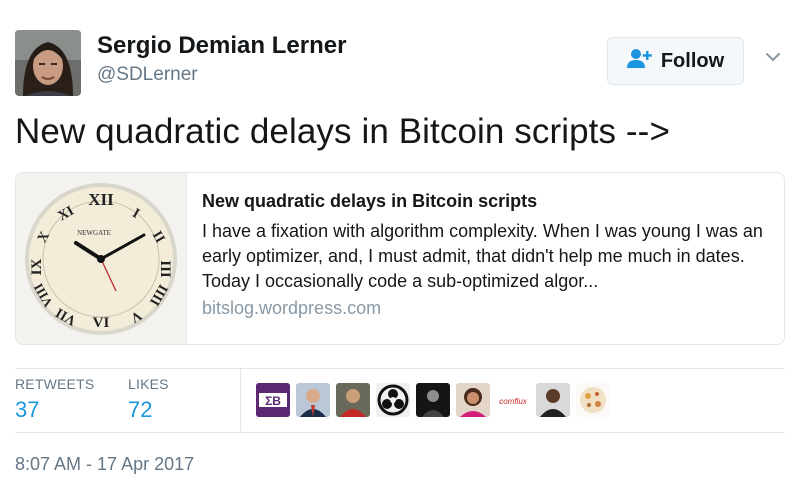  I want to click on stats-top-divider, so click(400, 368).